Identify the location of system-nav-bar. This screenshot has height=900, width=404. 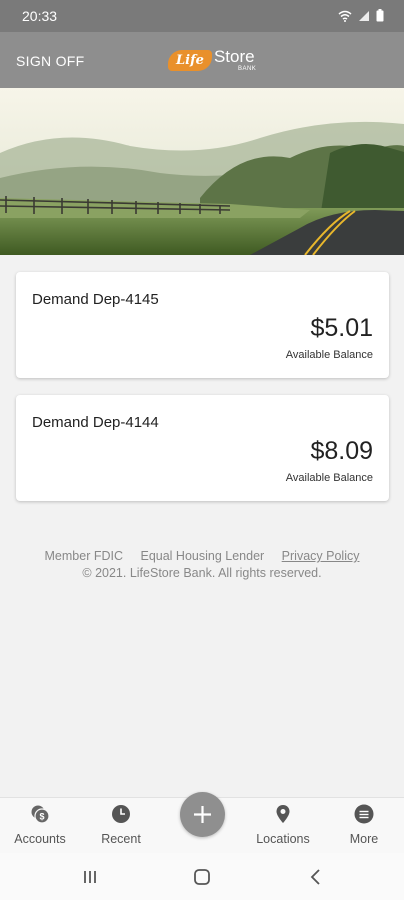
(202, 876).